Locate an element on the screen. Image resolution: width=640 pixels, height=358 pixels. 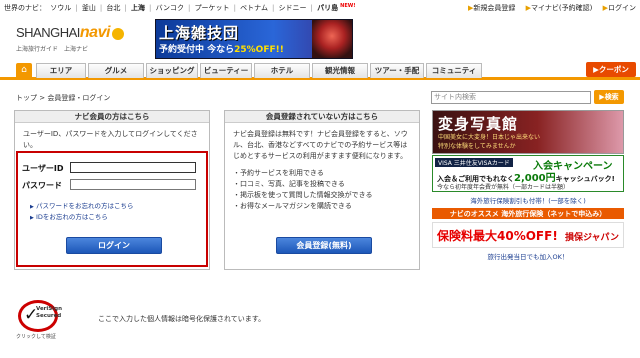
benefit-item: ・予約サービスを利用できる is located at coordinates (278, 173).